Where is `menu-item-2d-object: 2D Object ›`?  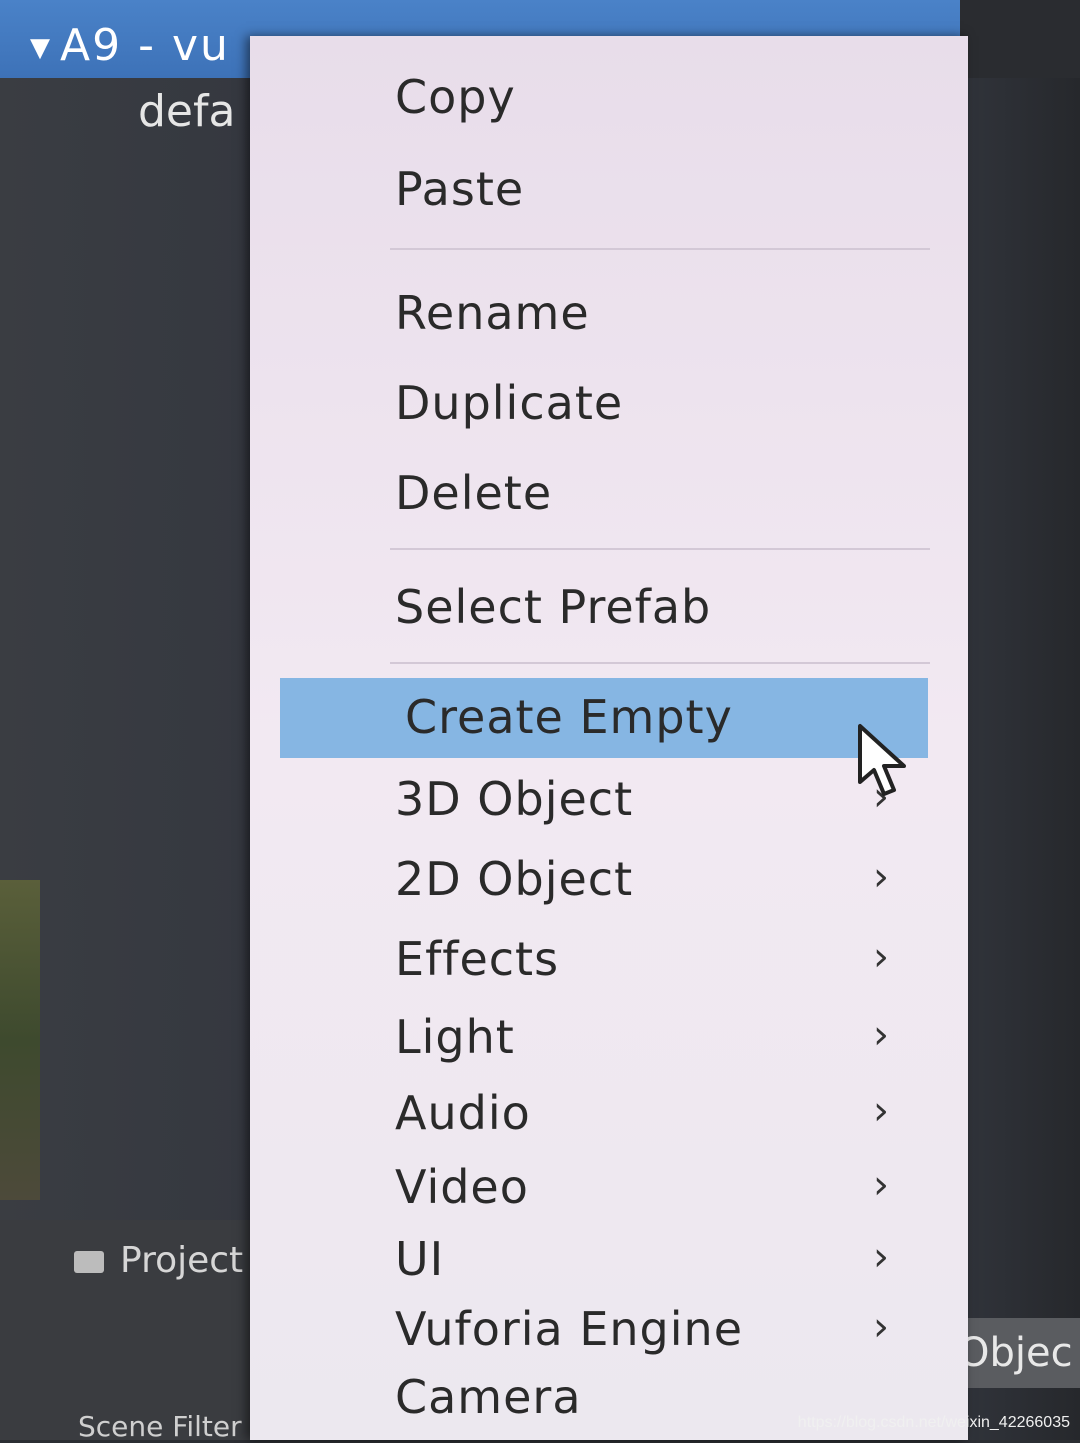
menu-item-2d-object: 2D Object › is located at coordinates (590, 880).